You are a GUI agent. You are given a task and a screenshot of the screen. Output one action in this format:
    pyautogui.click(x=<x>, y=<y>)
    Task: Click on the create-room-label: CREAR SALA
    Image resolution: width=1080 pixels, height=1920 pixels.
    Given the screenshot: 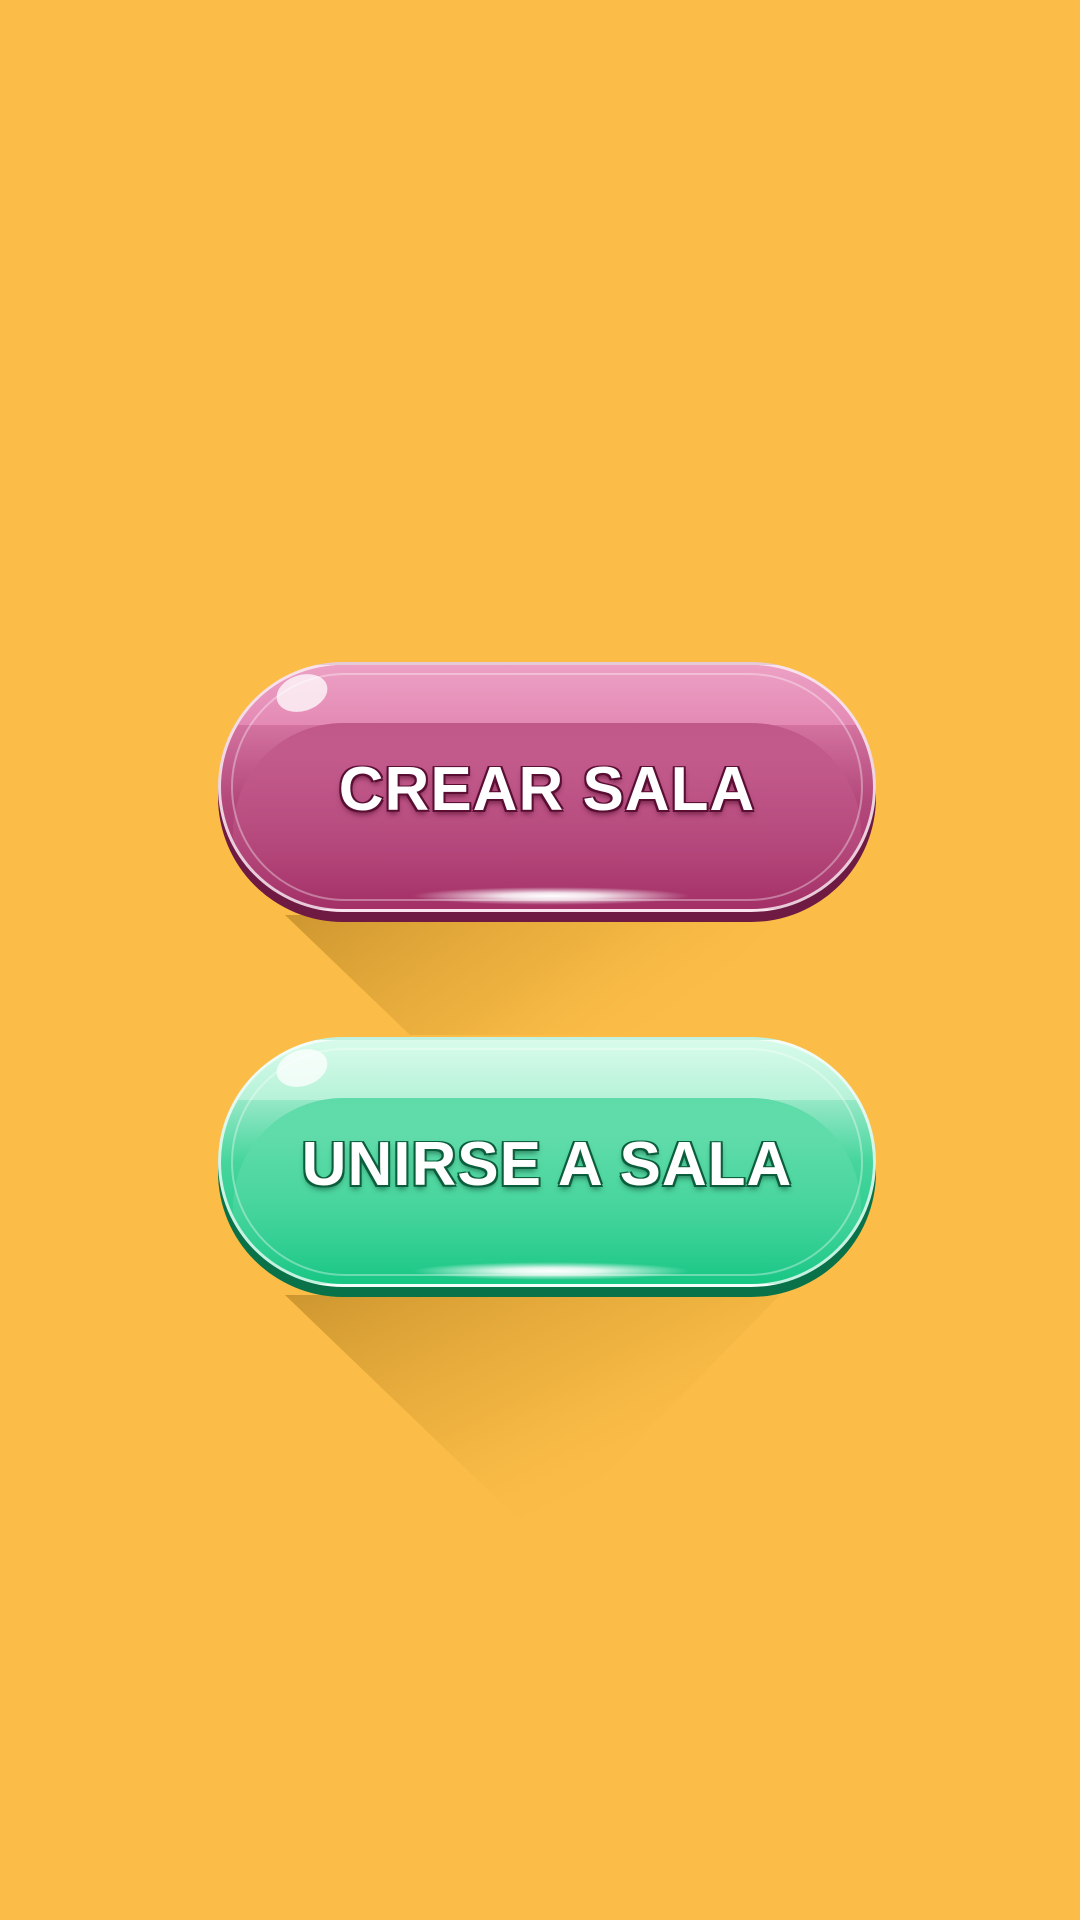 What is the action you would take?
    pyautogui.click(x=547, y=789)
    